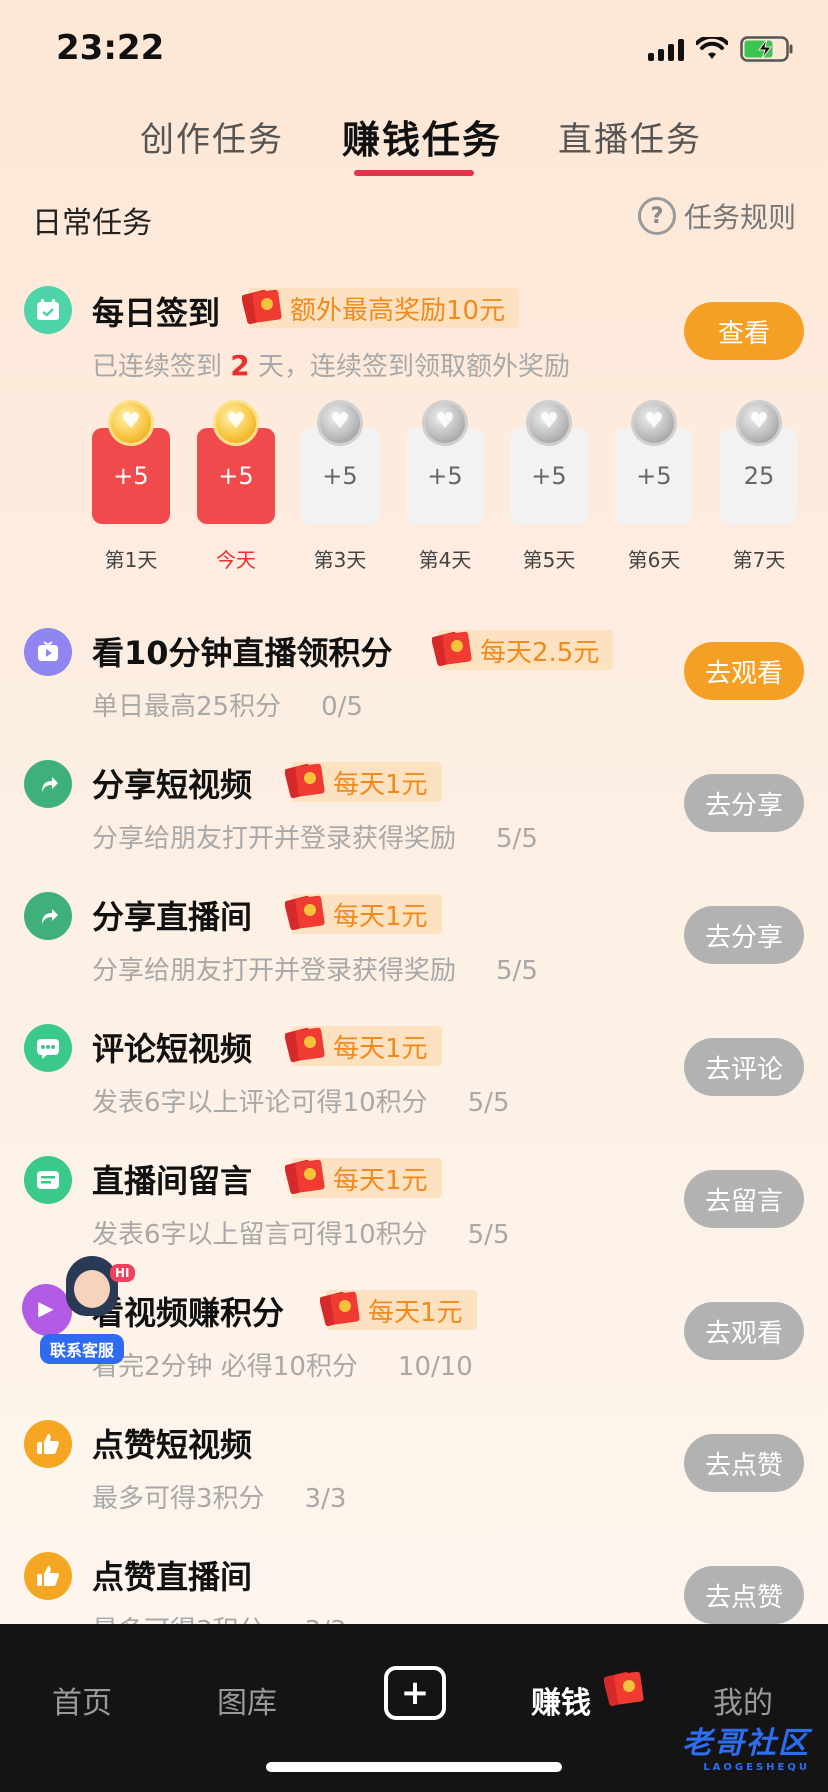 Image resolution: width=828 pixels, height=1792 pixels. What do you see at coordinates (48, 310) in the screenshot?
I see `calendar-icon` at bounding box center [48, 310].